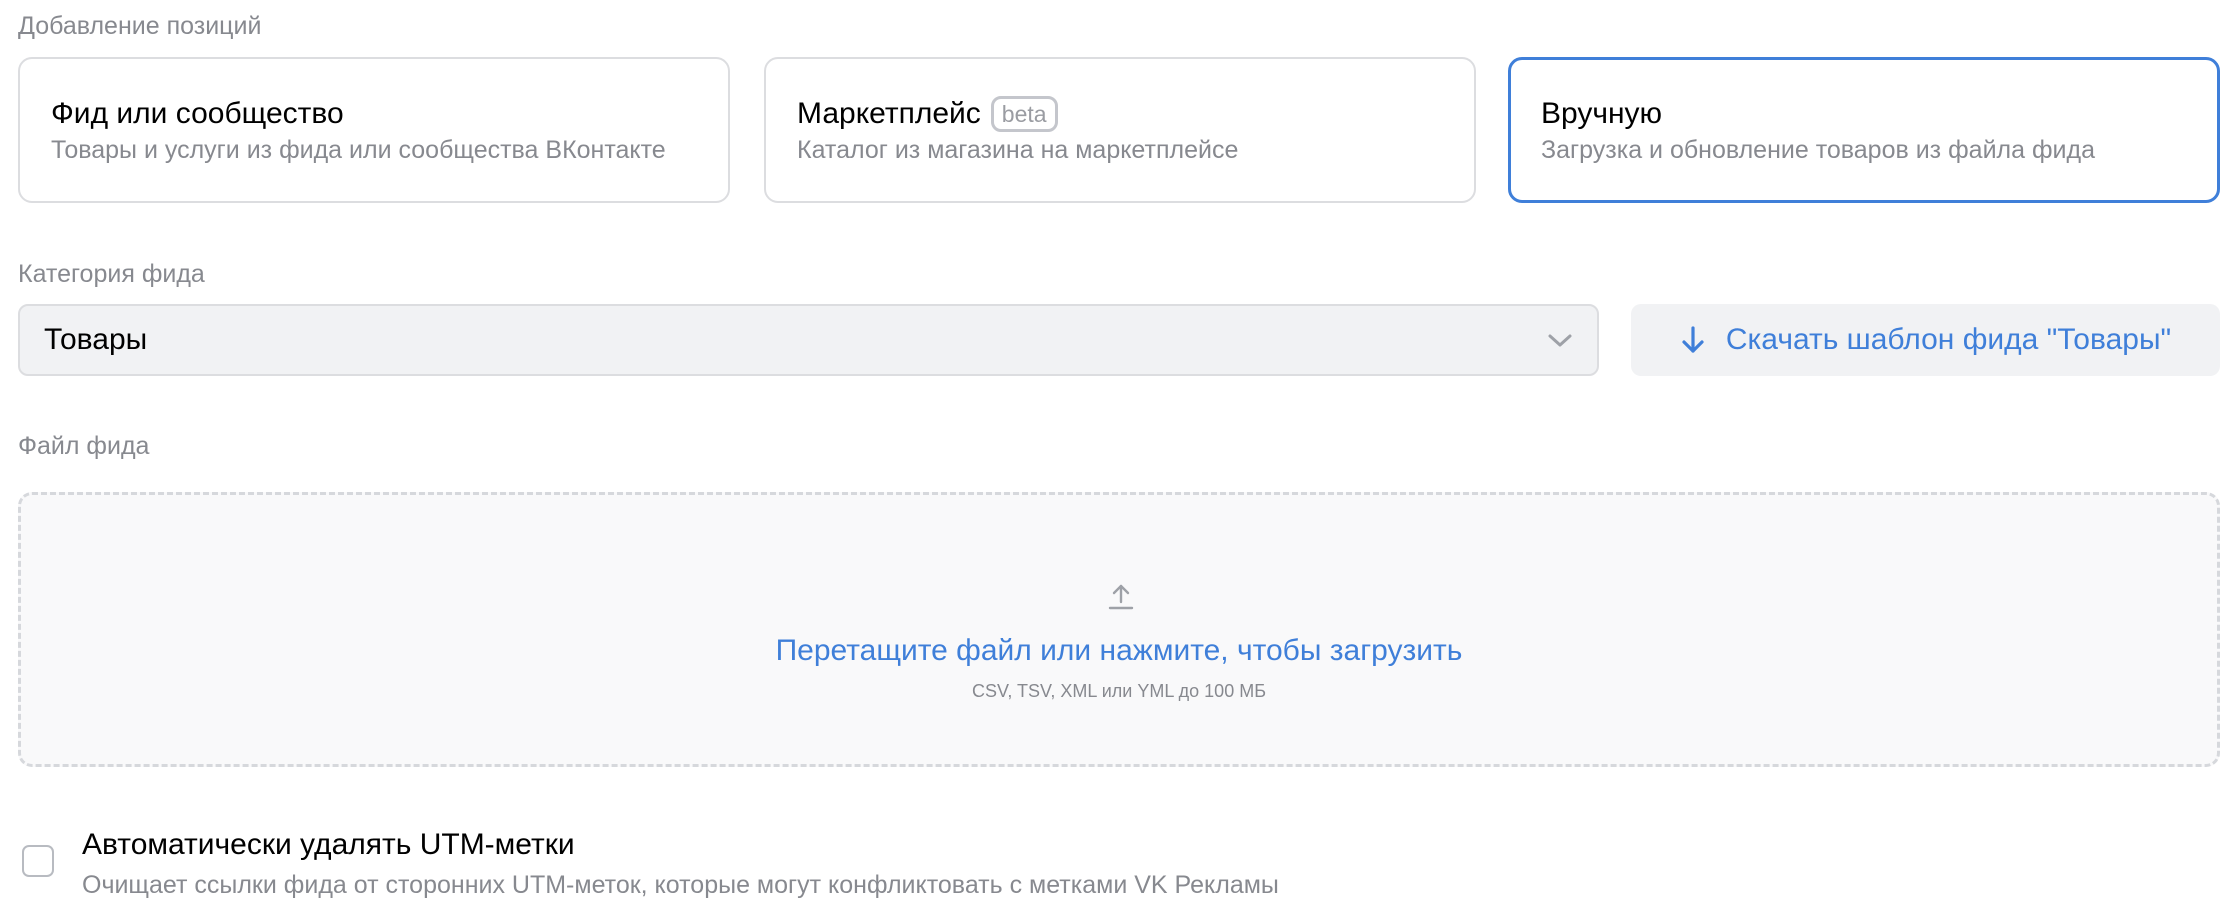 The image size is (2234, 922). I want to click on dropzone-hint: CSV, TSV, XML или YML до 100 МБ, so click(1119, 691).